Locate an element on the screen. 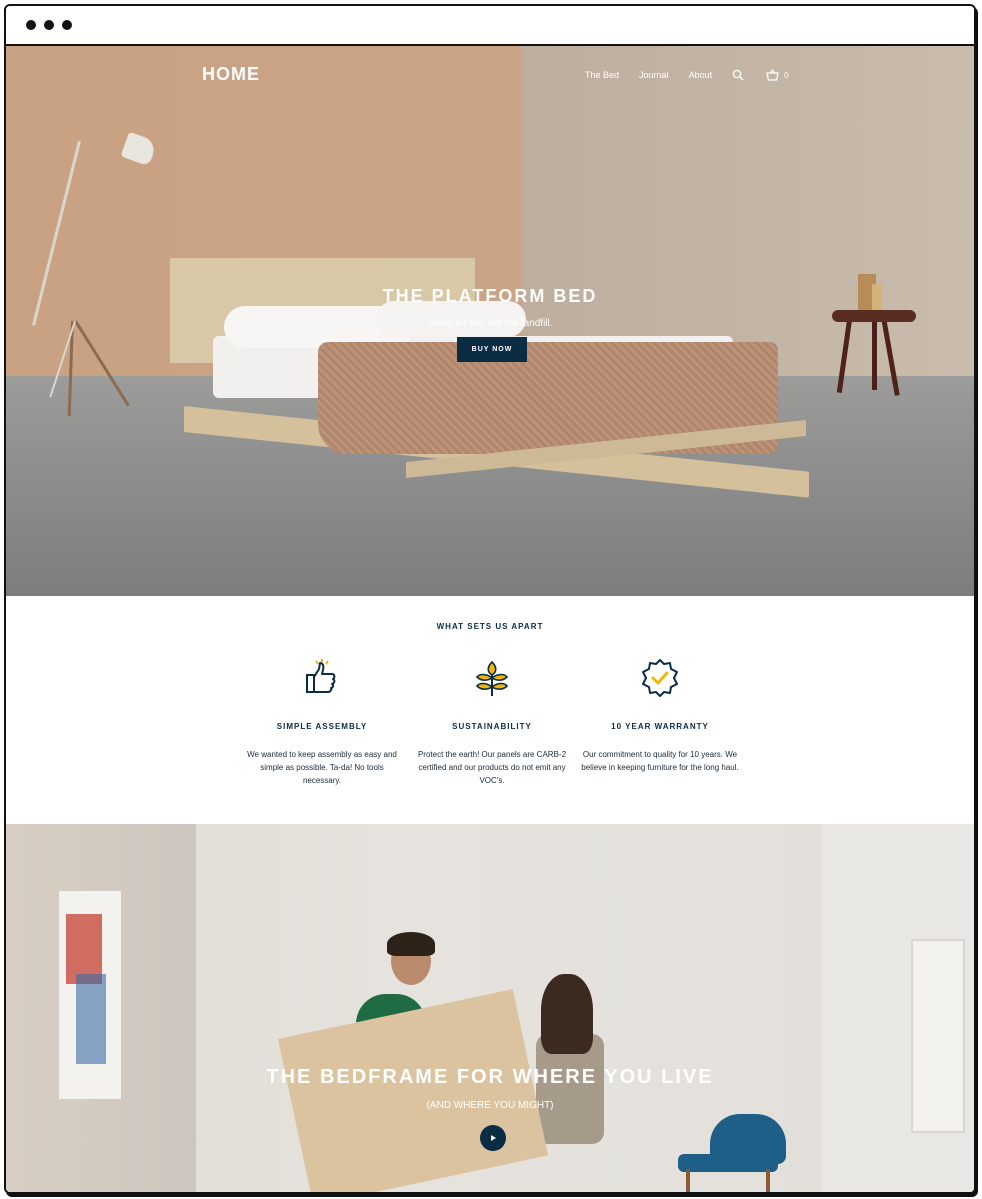 This screenshot has height=1199, width=982. search-icon is located at coordinates (739, 75).